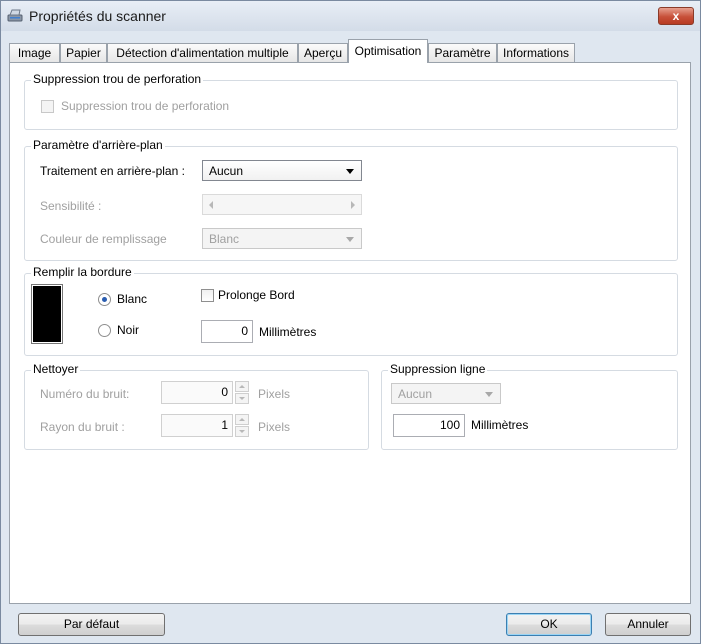  Describe the element at coordinates (353, 205) in the screenshot. I see `arrow-right-icon` at that location.